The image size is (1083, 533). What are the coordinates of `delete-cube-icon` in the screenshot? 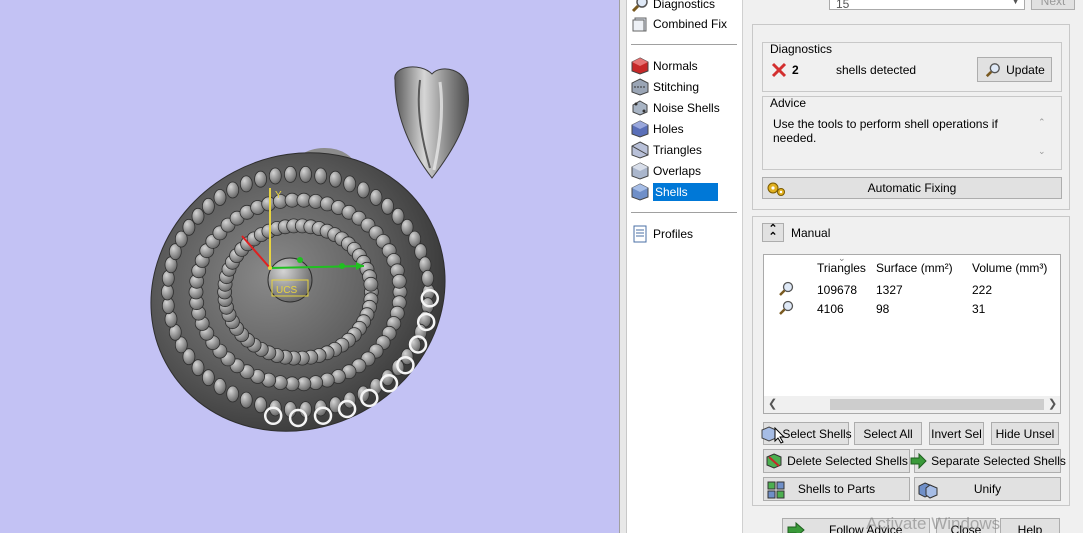 It's located at (774, 461).